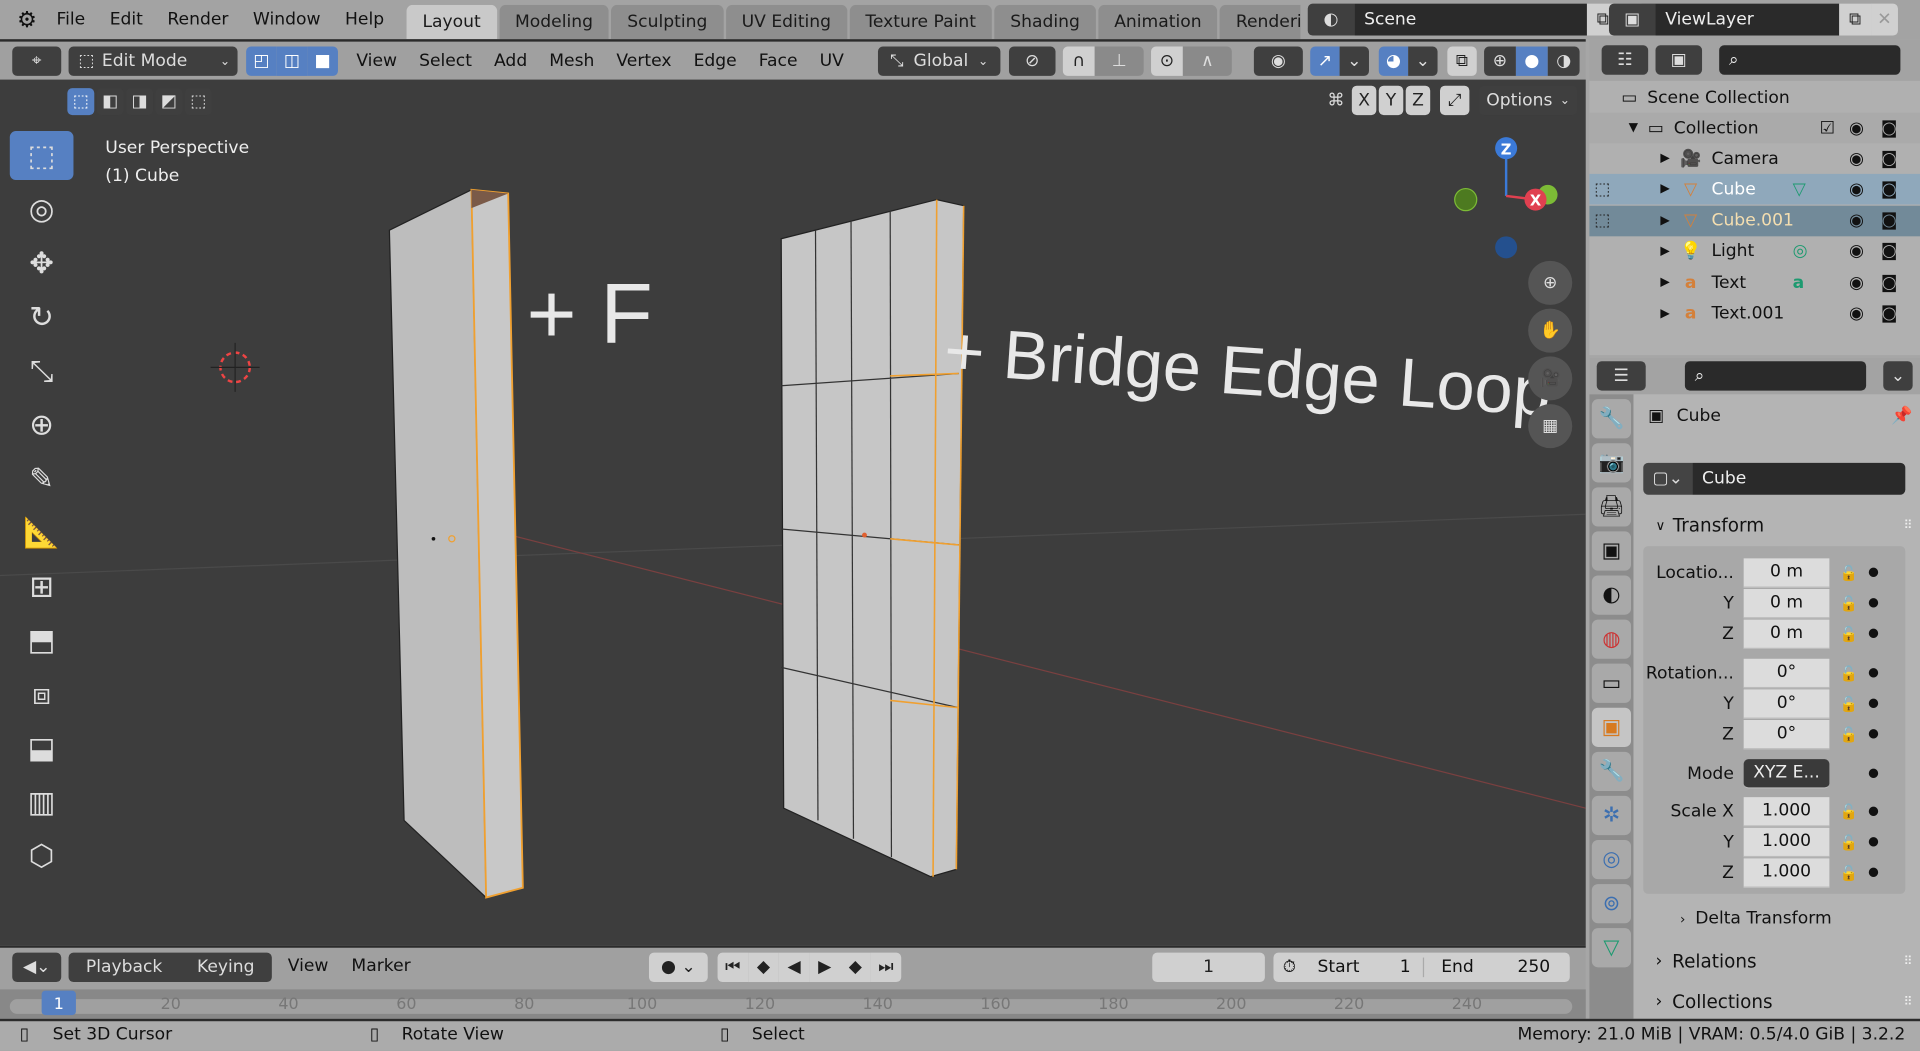 This screenshot has height=1051, width=1920. What do you see at coordinates (380, 966) in the screenshot?
I see `menu-marker: Marker` at bounding box center [380, 966].